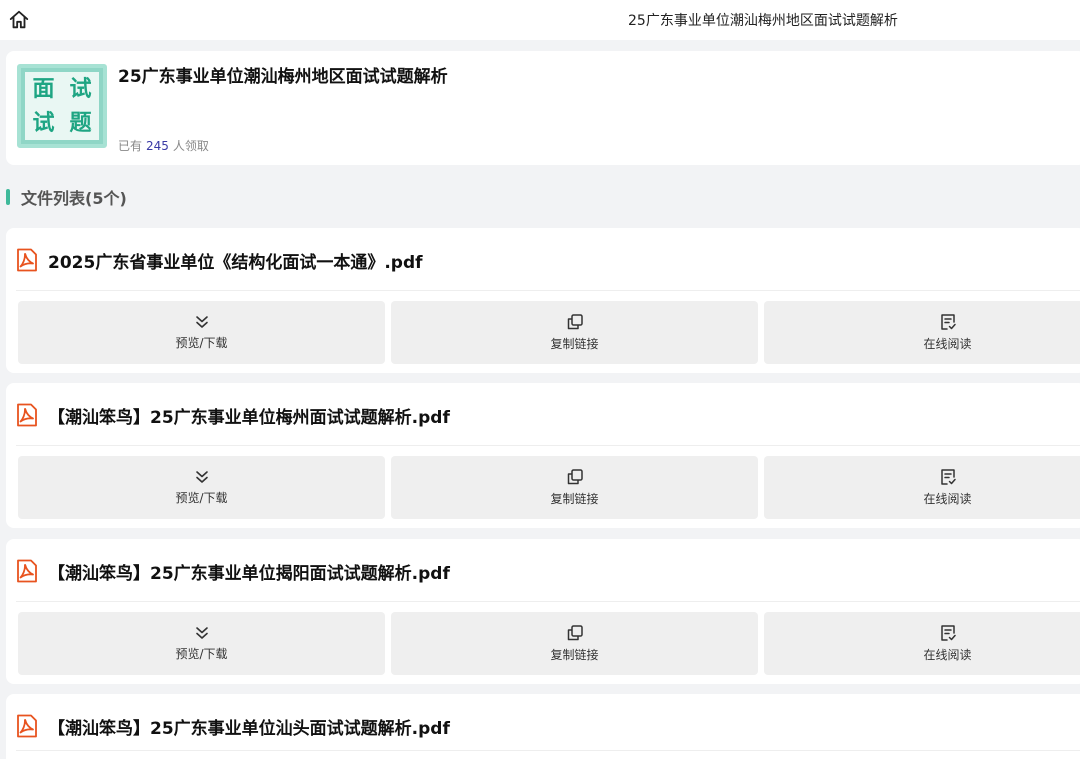 The width and height of the screenshot is (1080, 759). What do you see at coordinates (62, 106) in the screenshot?
I see `cover-image: 面 试 试 题` at bounding box center [62, 106].